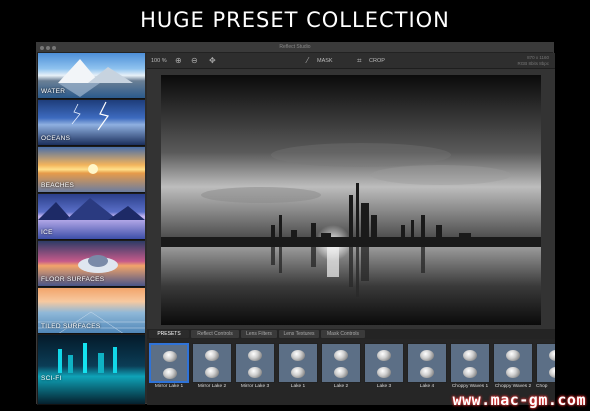  I want to click on preset-category-label: ICE, so click(47, 232).